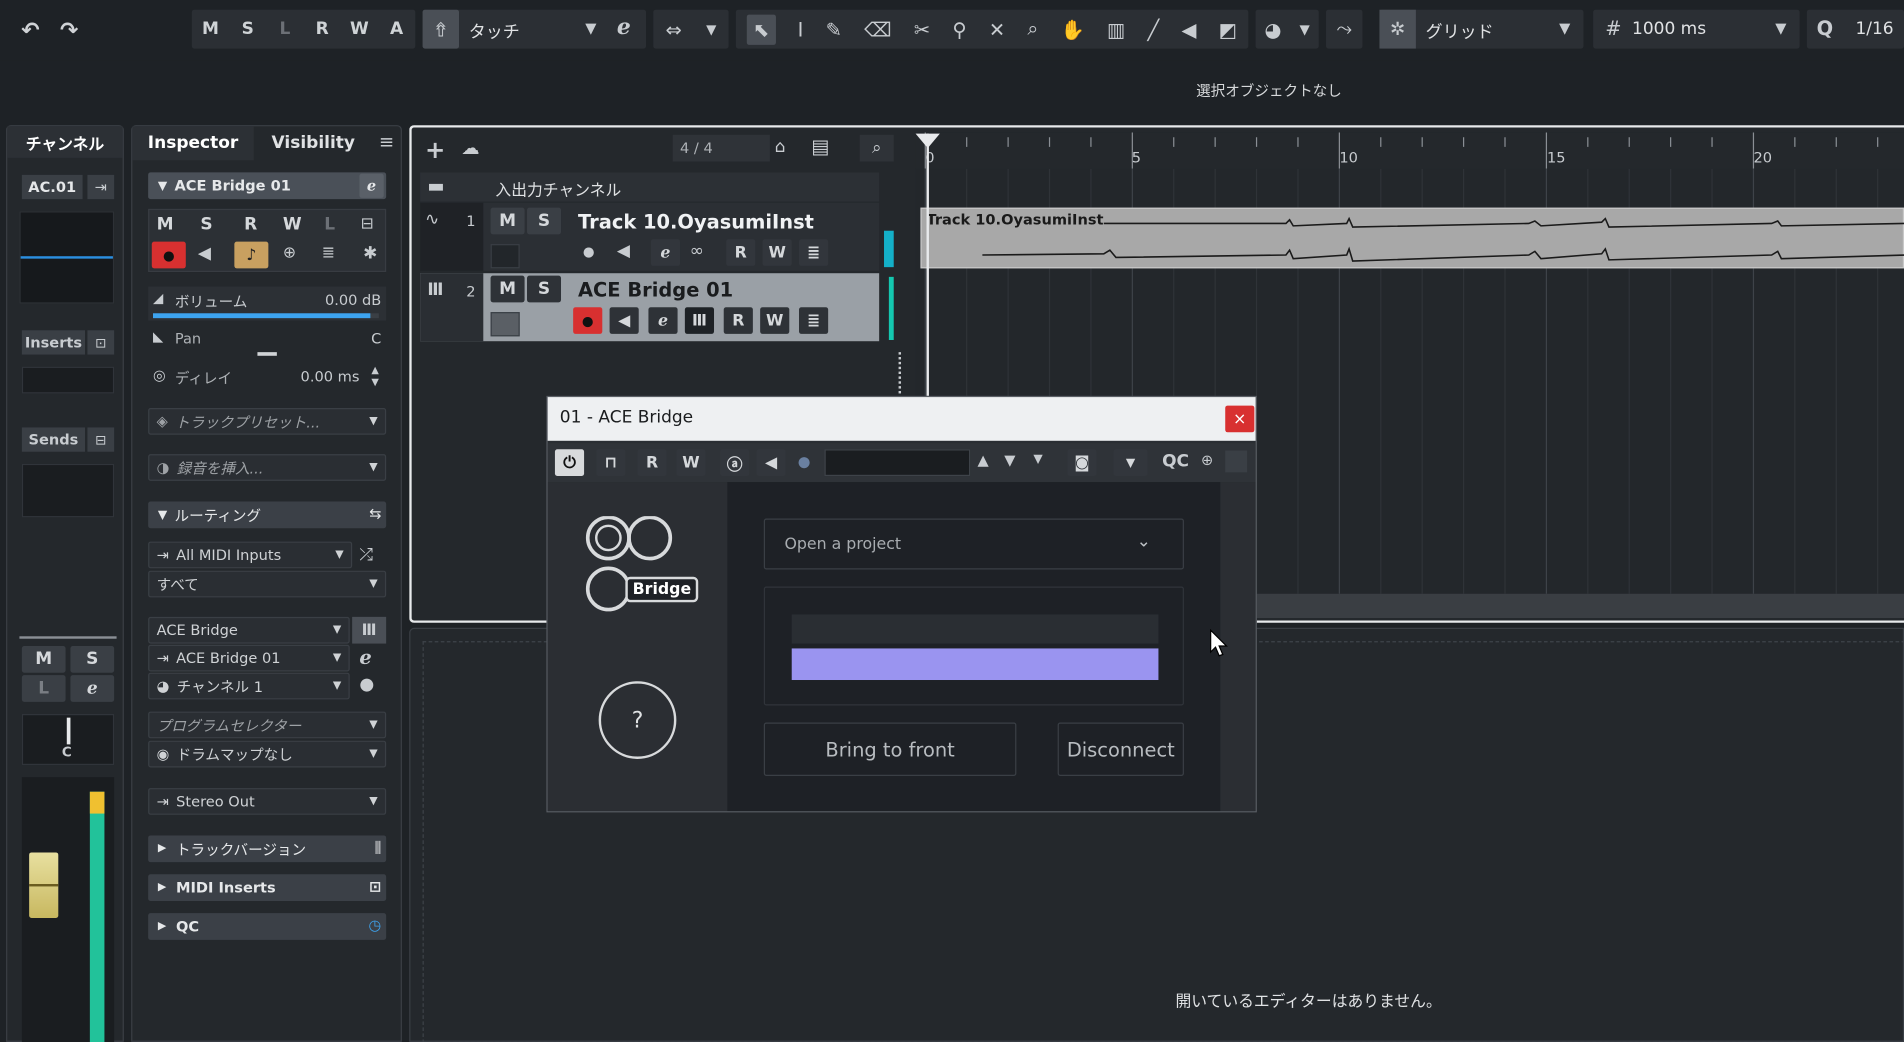  I want to click on scissors-icon: ✂, so click(922, 29).